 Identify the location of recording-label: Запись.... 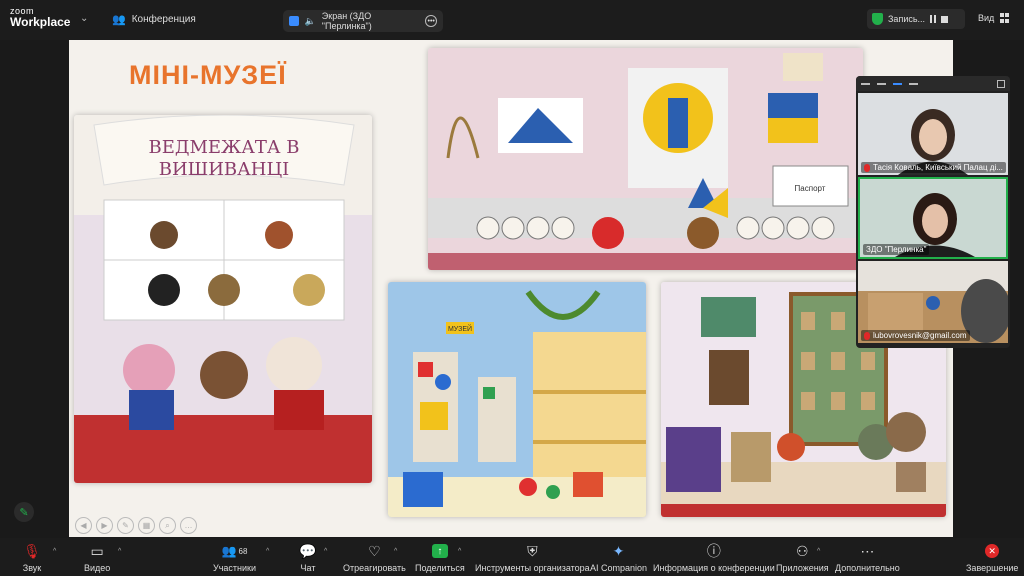
(907, 19).